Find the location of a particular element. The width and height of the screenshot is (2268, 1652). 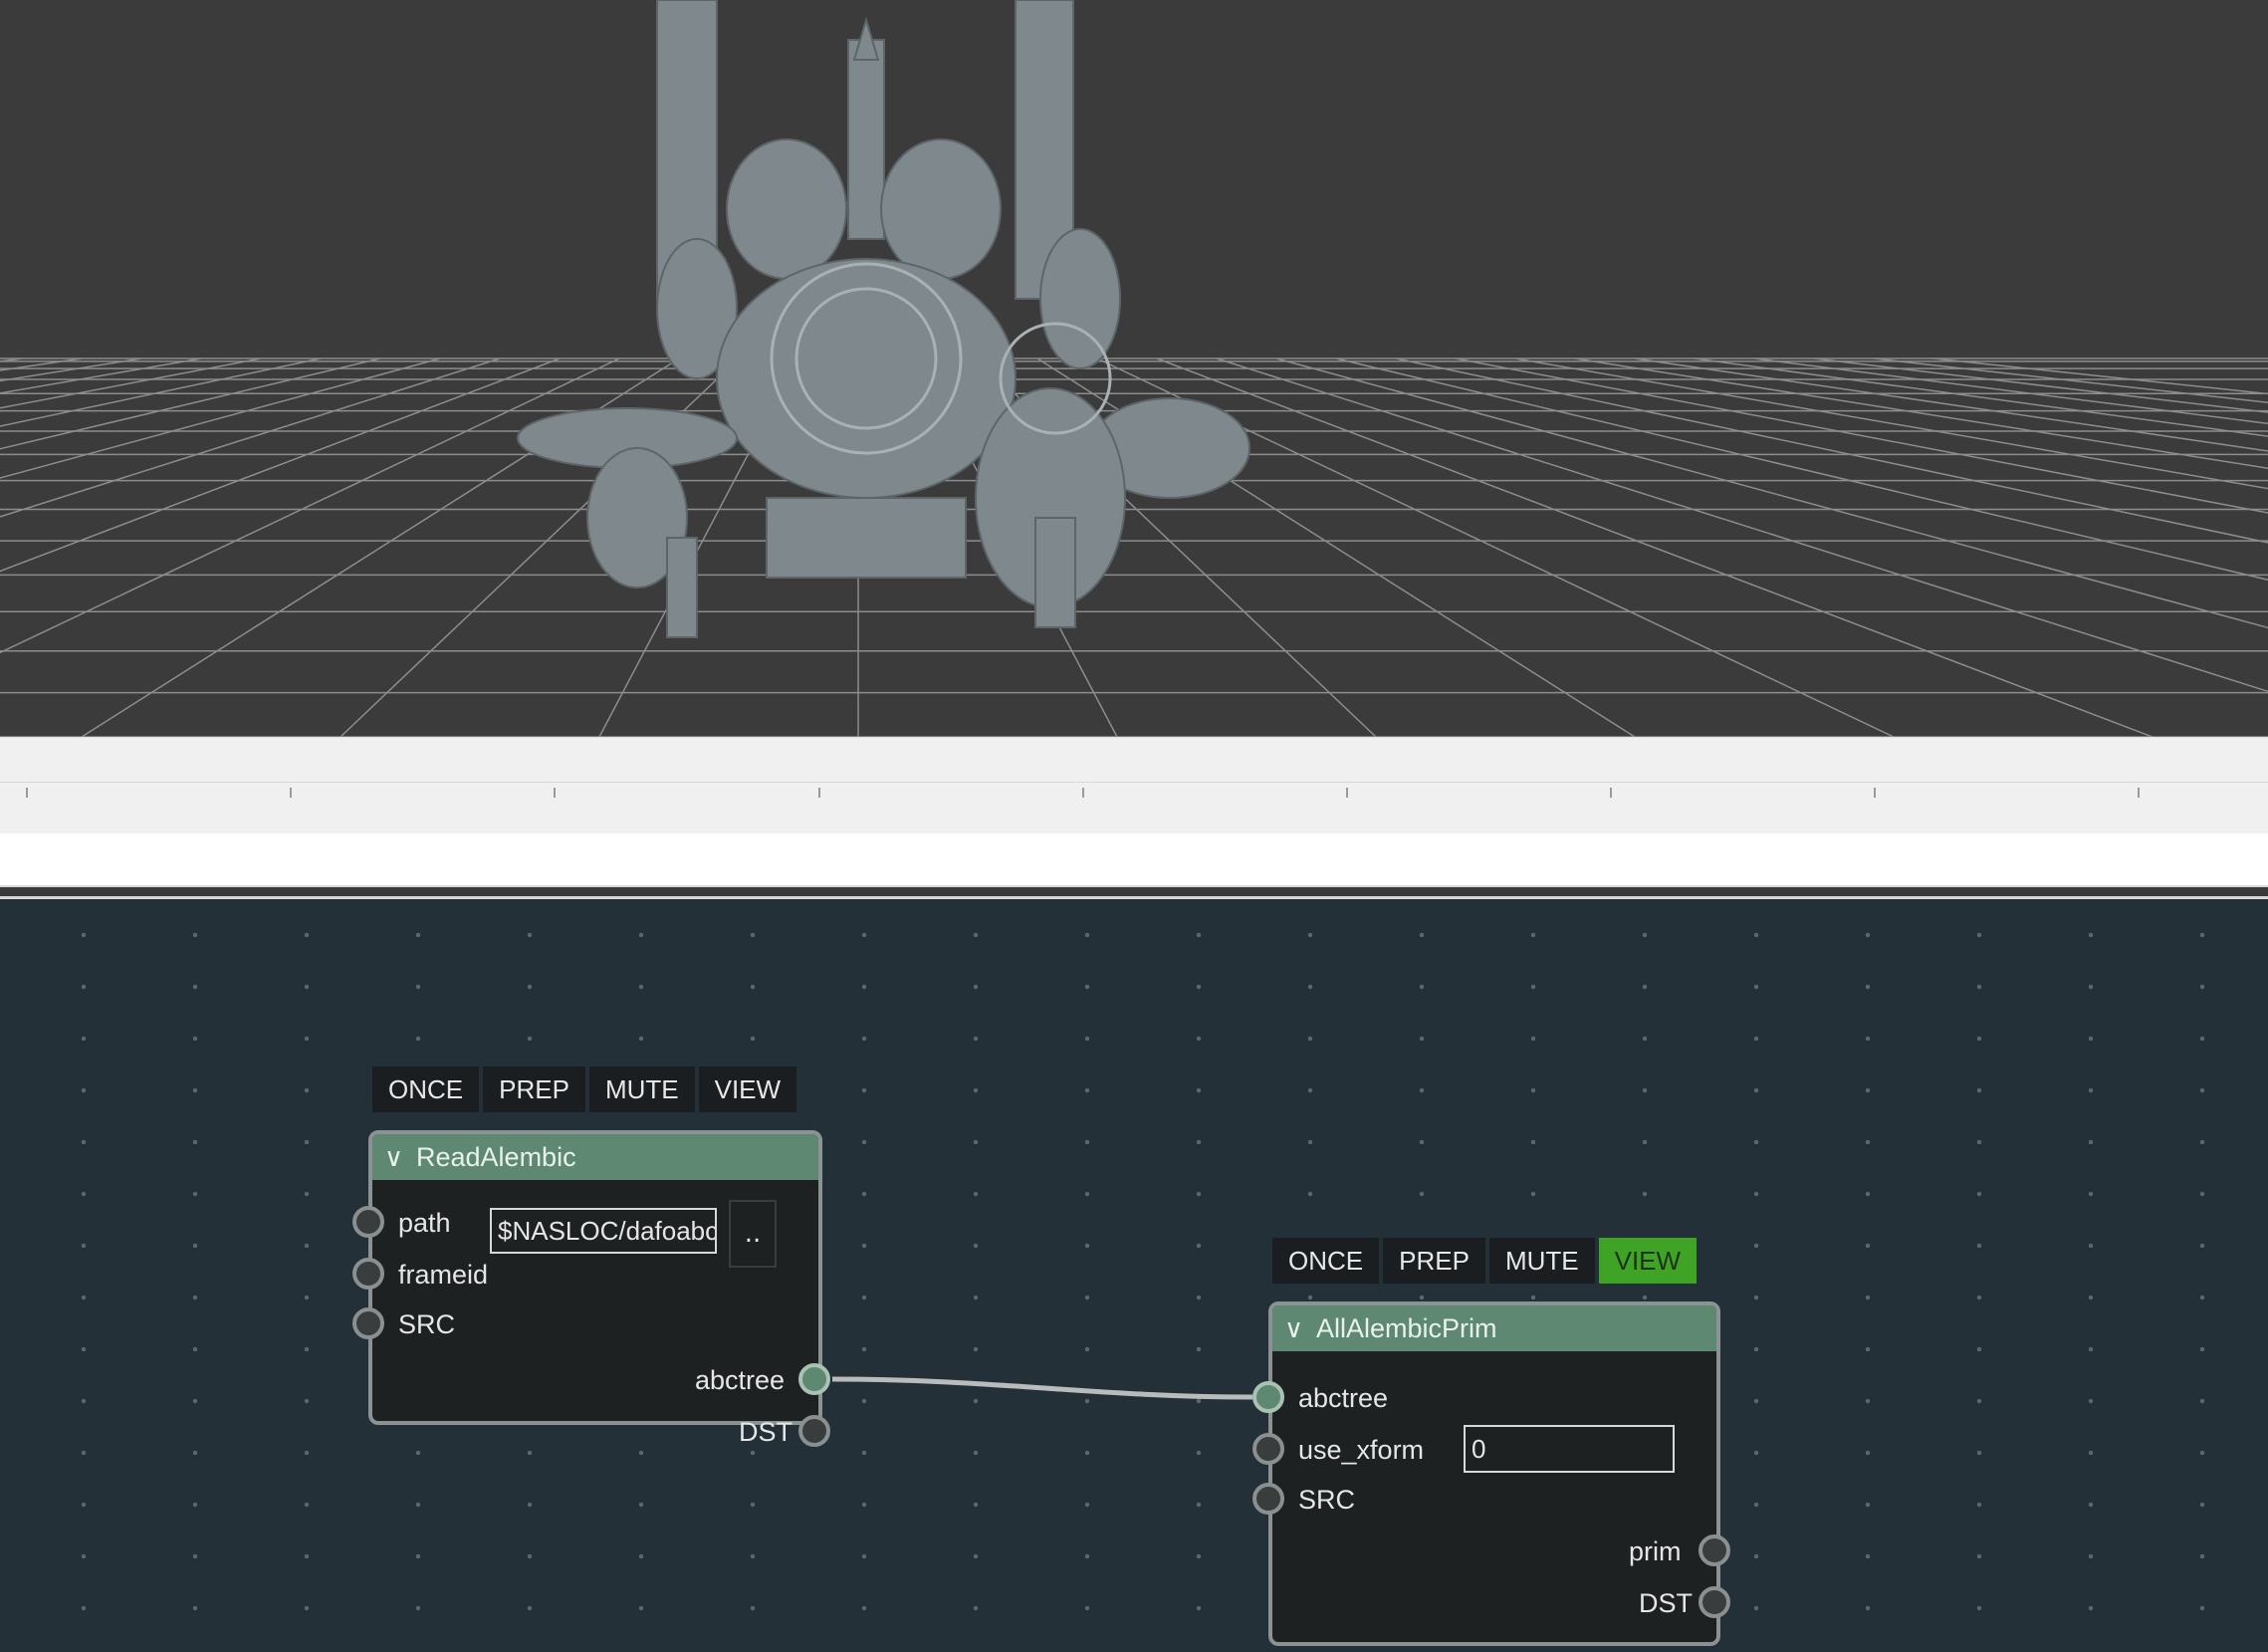

port-abctree-out is located at coordinates (814, 1379).